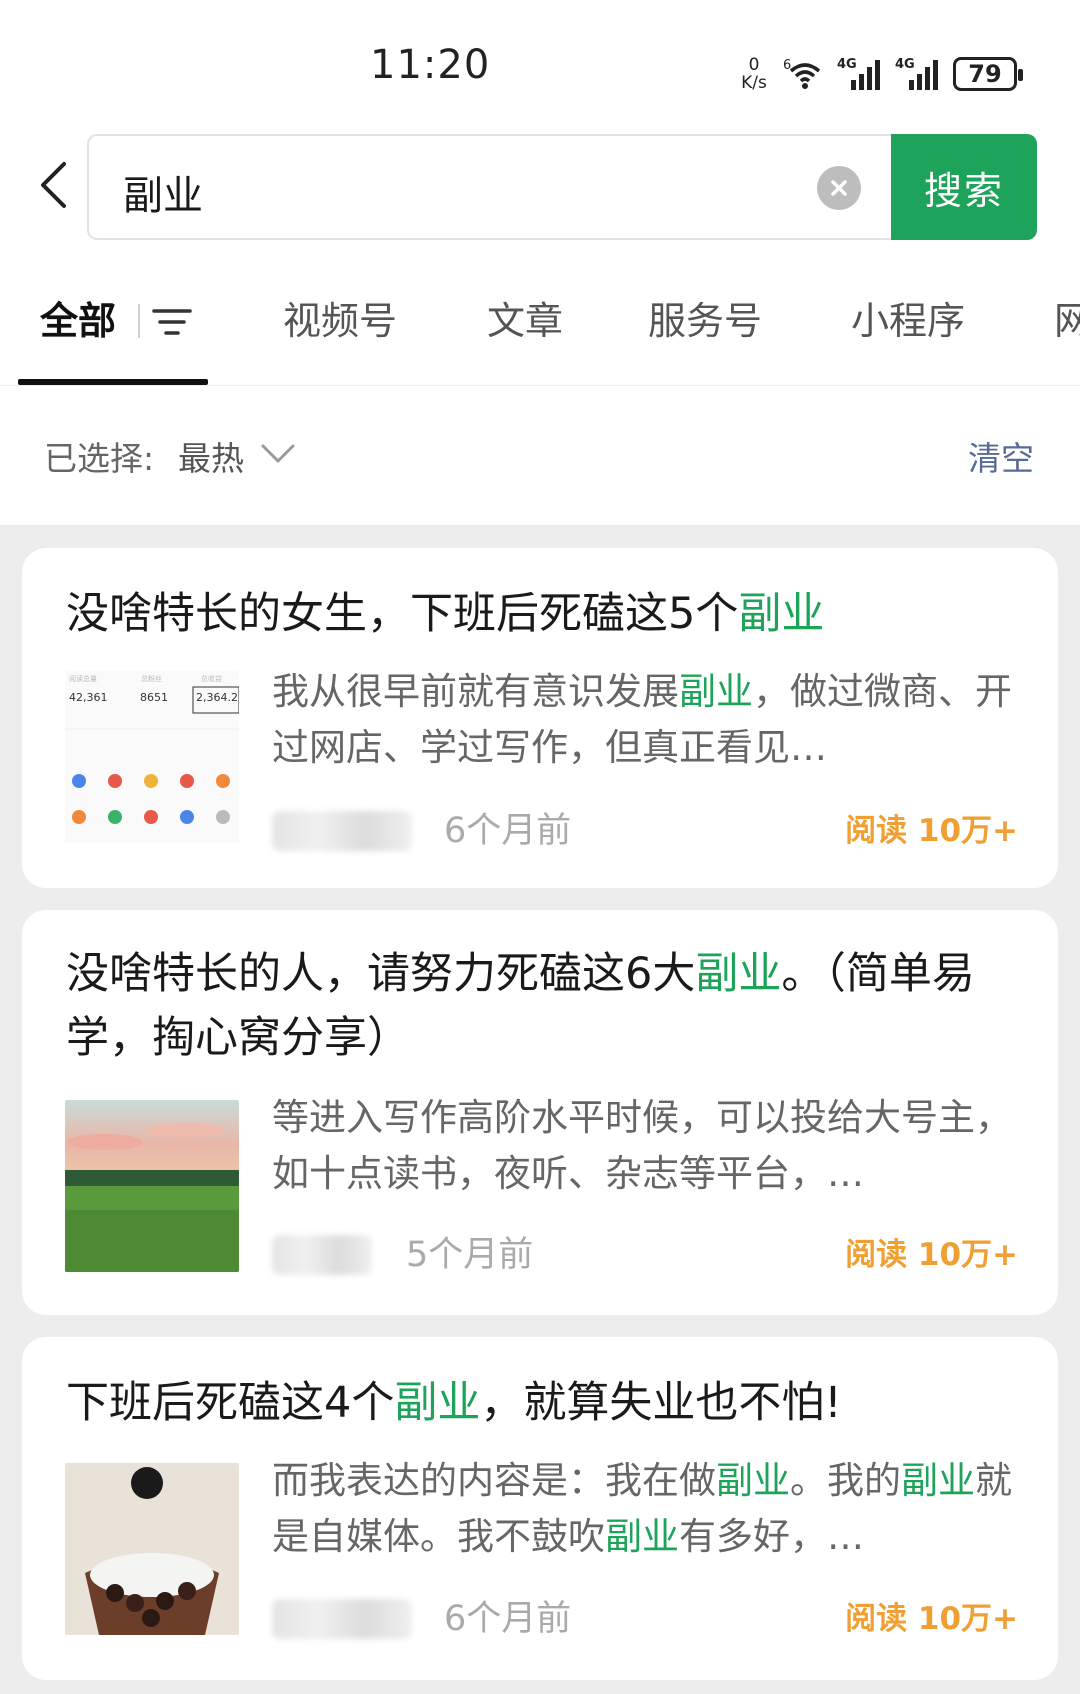  What do you see at coordinates (470, 1255) in the screenshot?
I see `publish-time: 5个月前` at bounding box center [470, 1255].